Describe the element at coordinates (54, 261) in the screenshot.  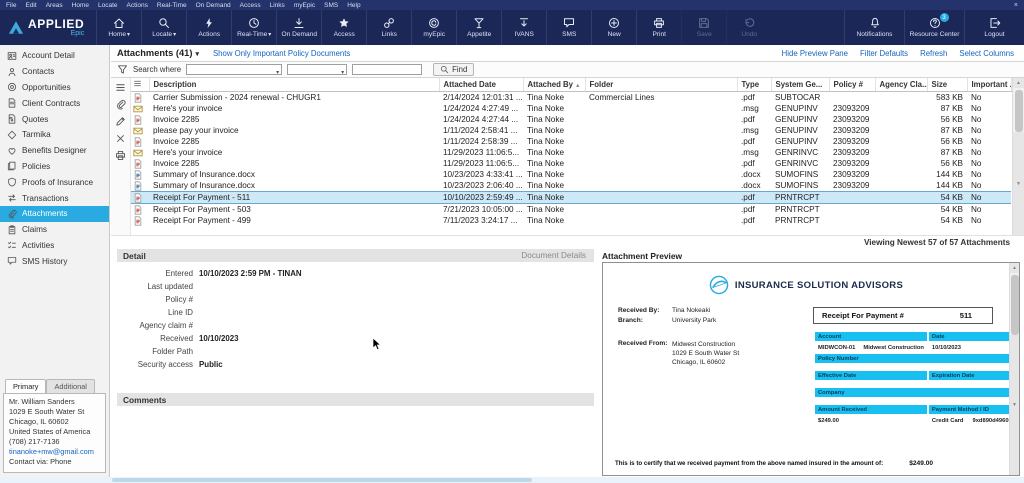
I see `sidebar-item: SMS History` at that location.